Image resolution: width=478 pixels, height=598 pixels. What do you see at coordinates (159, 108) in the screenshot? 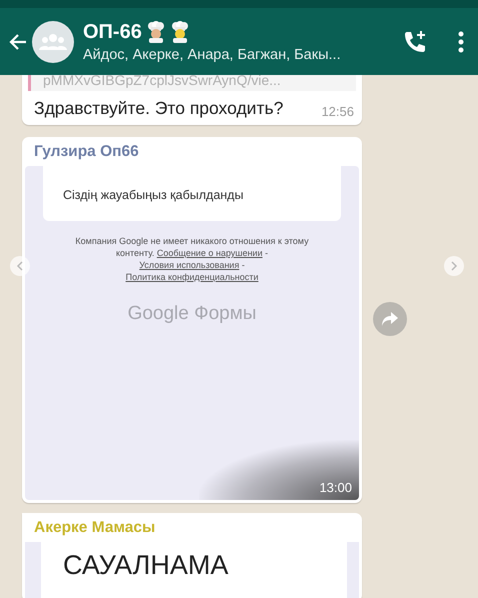
I see `message-text: Здравствуйте. Это проходить?` at bounding box center [159, 108].